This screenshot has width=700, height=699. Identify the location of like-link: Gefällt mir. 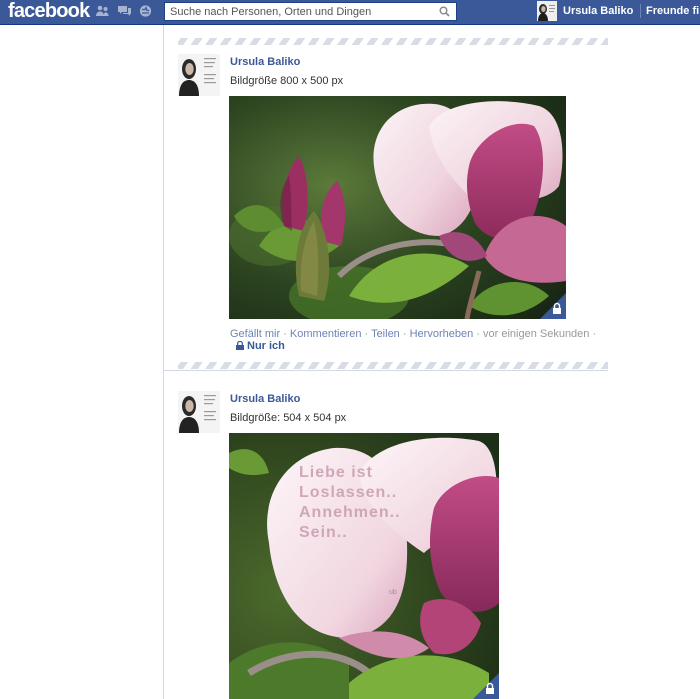
(255, 334).